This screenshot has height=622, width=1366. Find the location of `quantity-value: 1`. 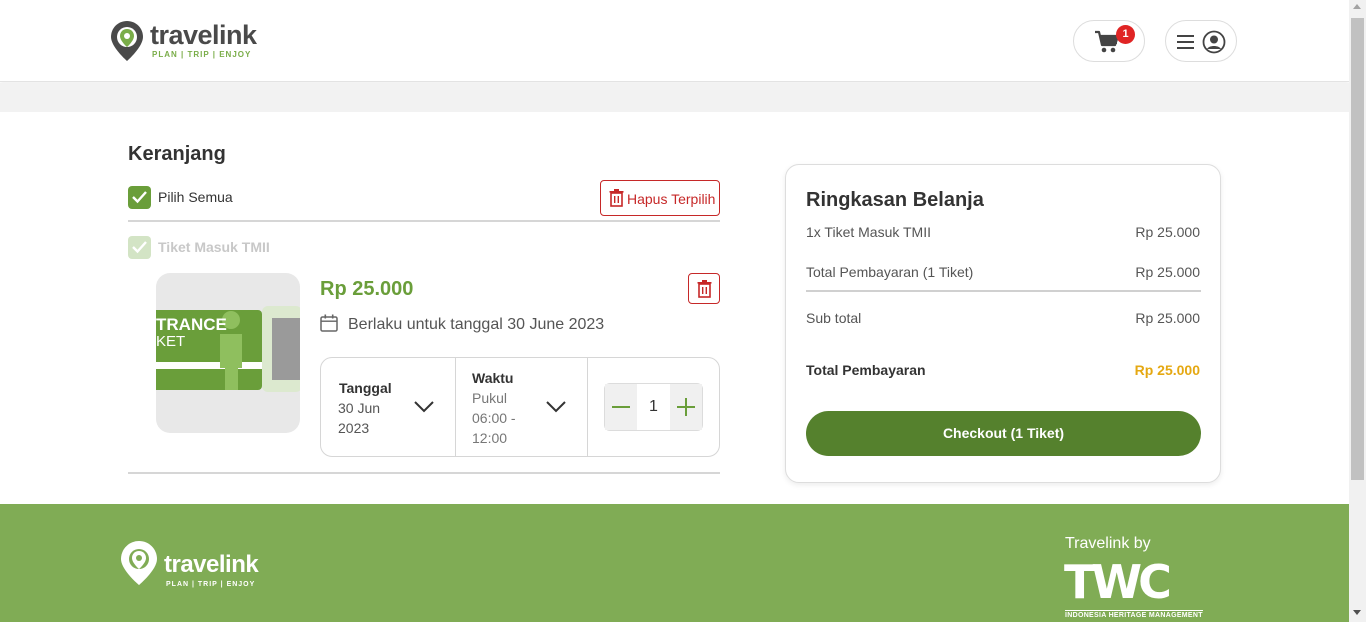

quantity-value: 1 is located at coordinates (653, 407).